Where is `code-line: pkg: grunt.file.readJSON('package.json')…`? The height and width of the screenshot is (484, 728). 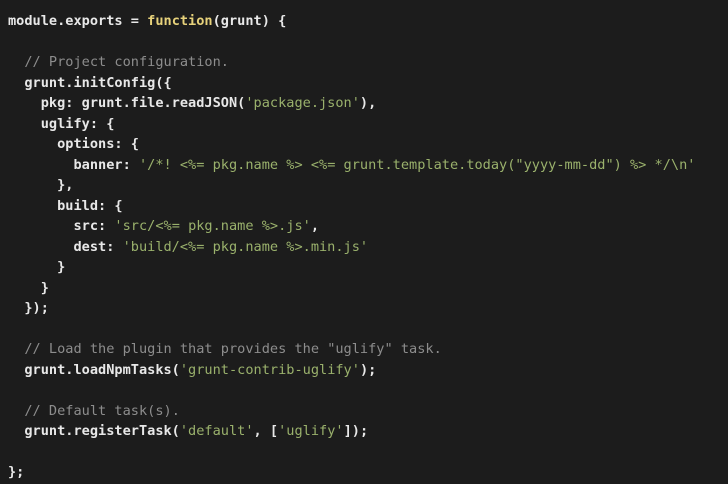
code-line: pkg: grunt.file.readJSON('package.json')… is located at coordinates (368, 103).